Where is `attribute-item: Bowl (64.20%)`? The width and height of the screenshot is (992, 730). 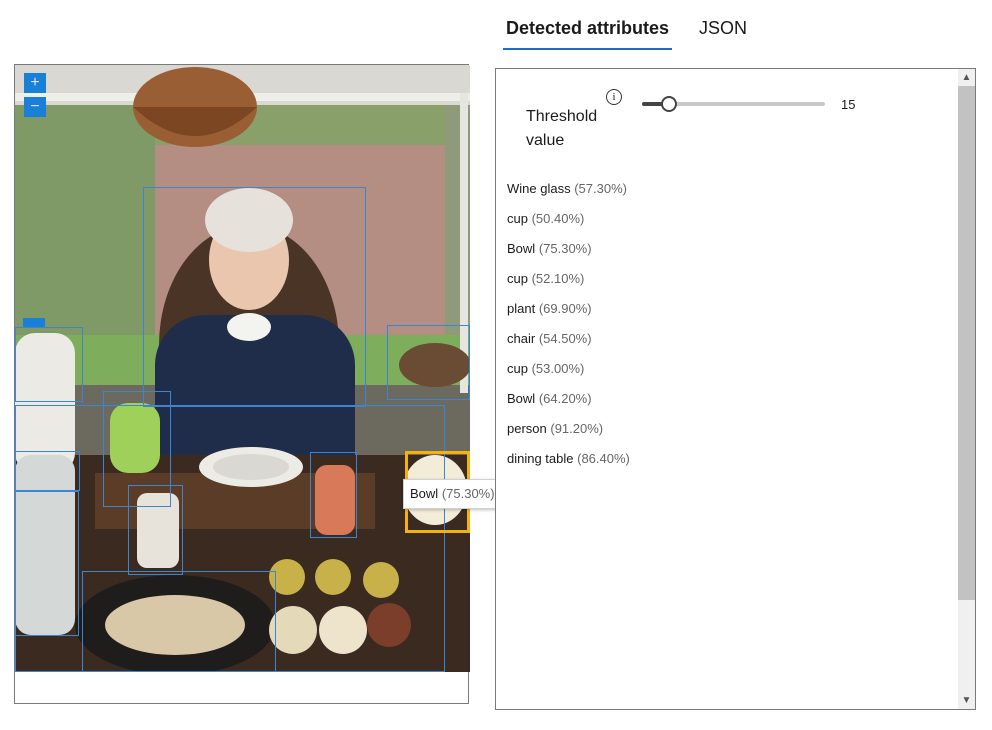 attribute-item: Bowl (64.20%) is located at coordinates (568, 404).